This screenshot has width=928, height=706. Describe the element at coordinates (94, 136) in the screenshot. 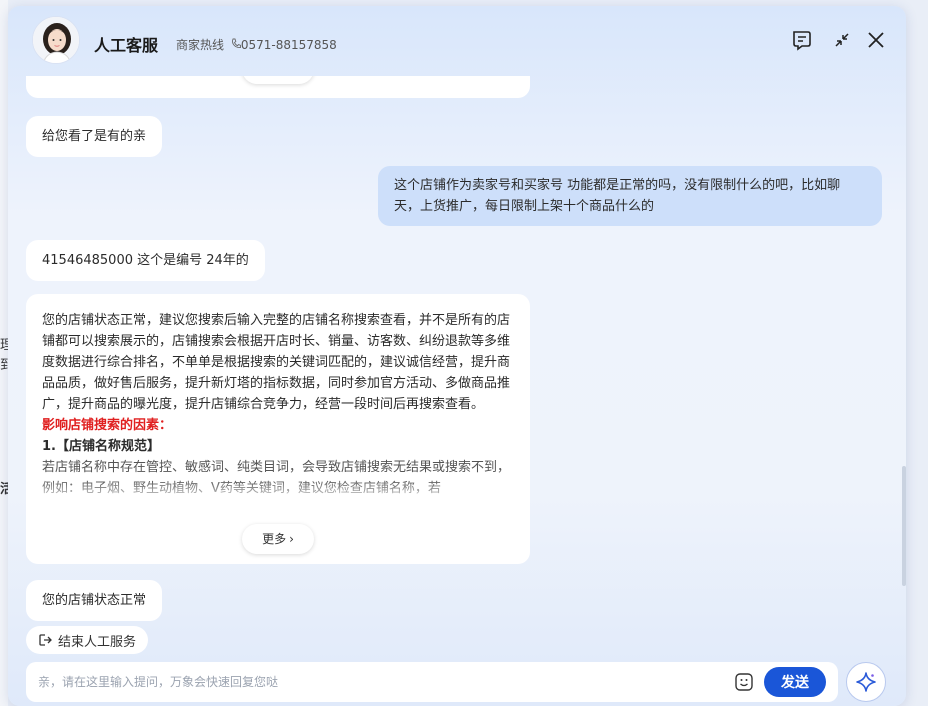

I see `agent-message-bubble: 给您看了是有的亲` at that location.